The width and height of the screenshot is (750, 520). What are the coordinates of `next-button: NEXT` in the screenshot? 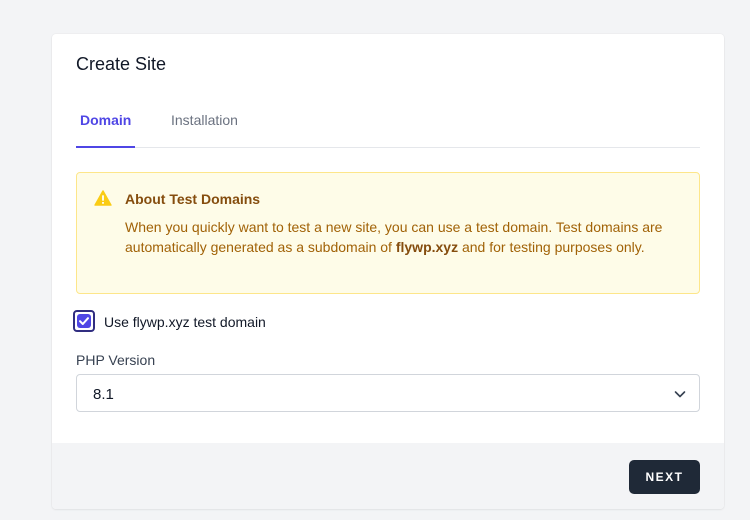 It's located at (664, 477).